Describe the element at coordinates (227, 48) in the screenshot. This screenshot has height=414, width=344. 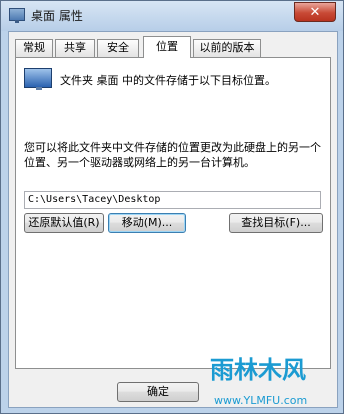
I see `tab-previous-versions: 以前的版本` at that location.